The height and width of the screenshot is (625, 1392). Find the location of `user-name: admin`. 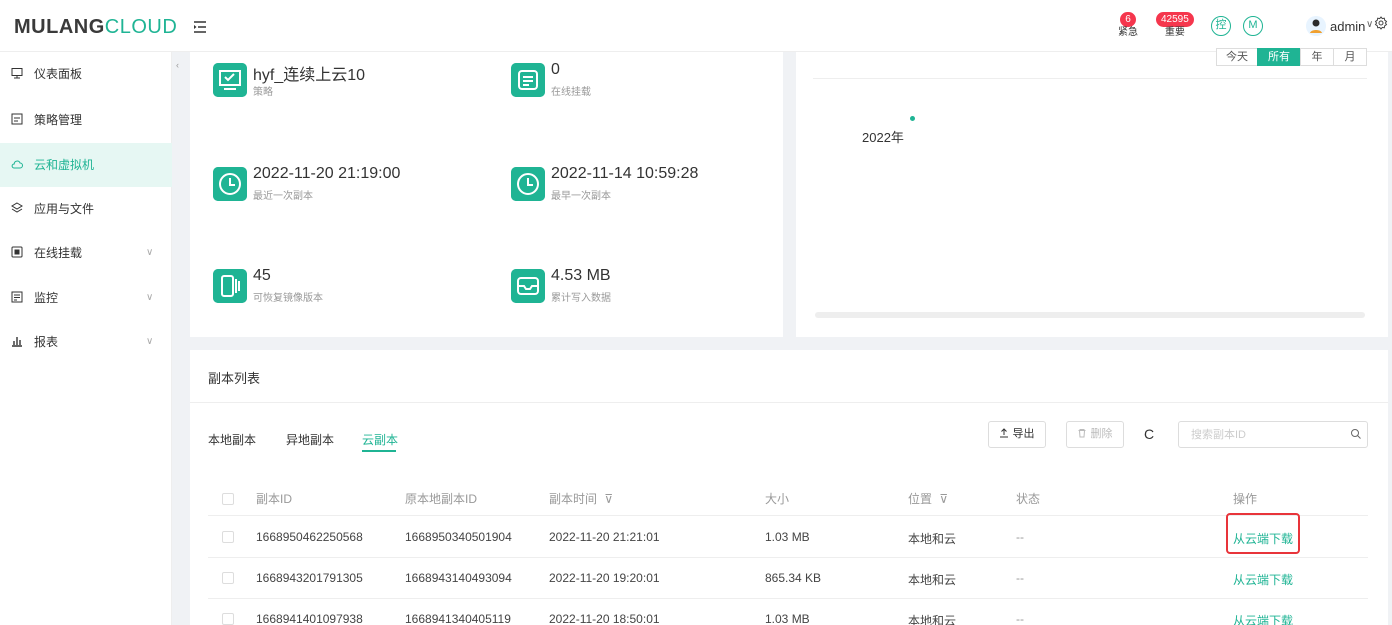

user-name: admin is located at coordinates (1347, 26).